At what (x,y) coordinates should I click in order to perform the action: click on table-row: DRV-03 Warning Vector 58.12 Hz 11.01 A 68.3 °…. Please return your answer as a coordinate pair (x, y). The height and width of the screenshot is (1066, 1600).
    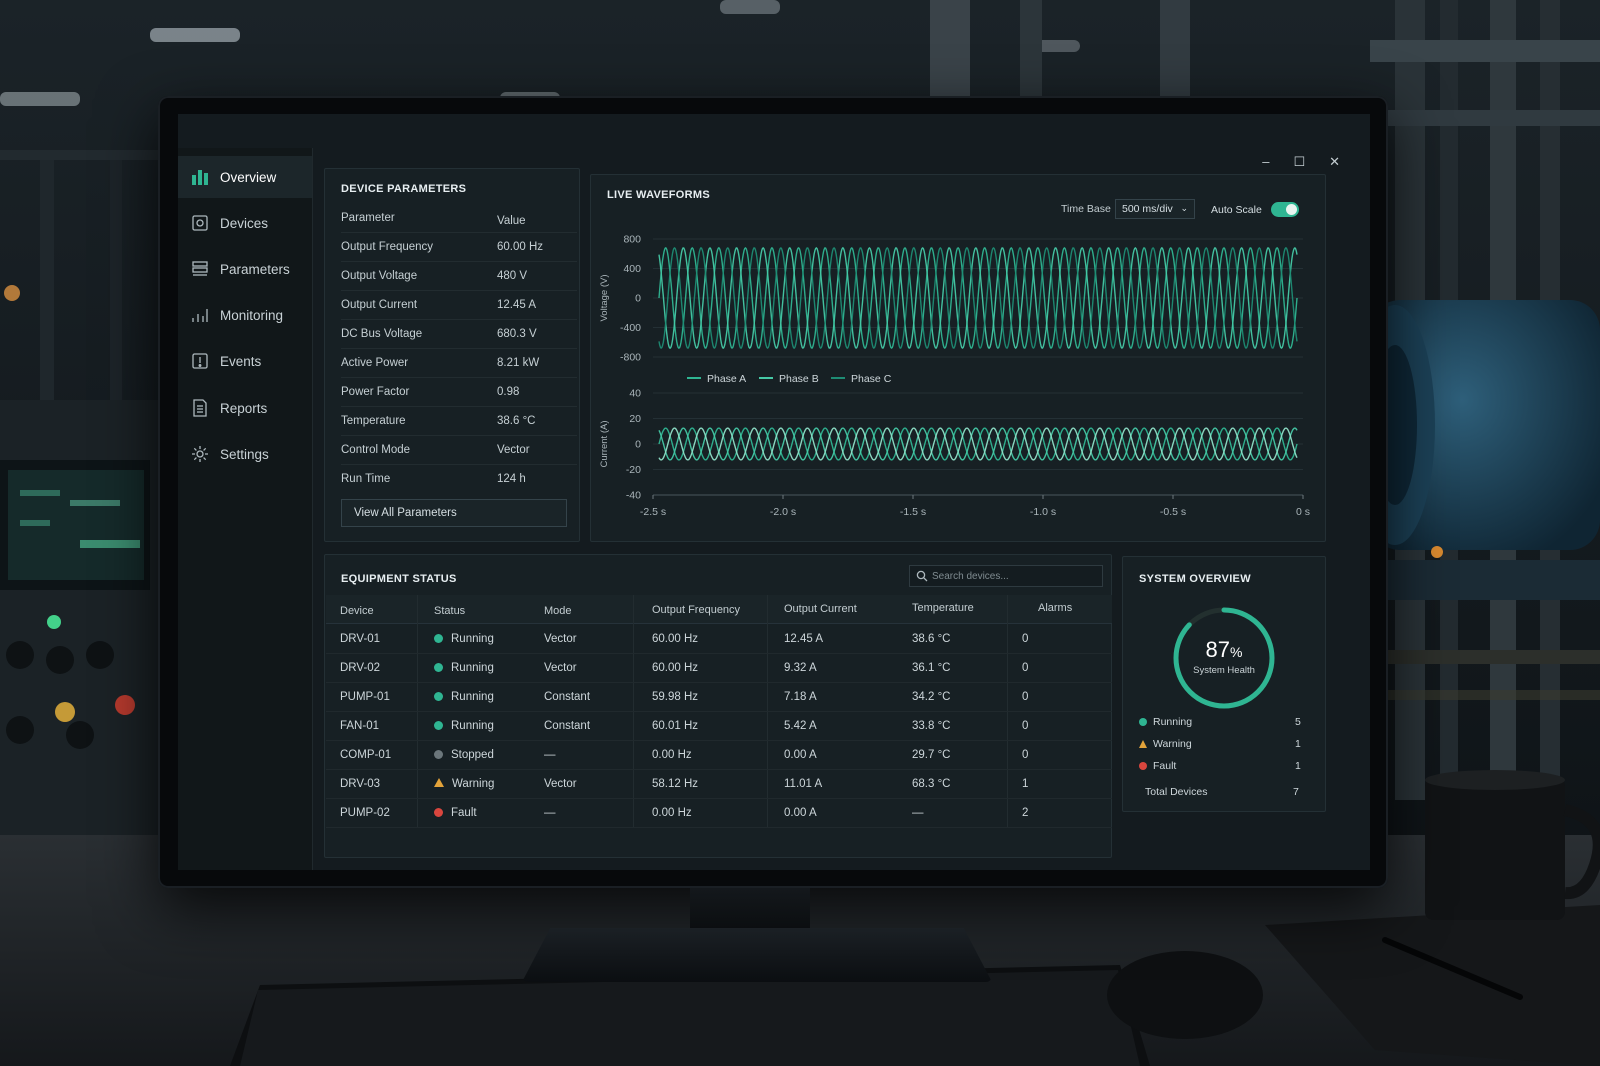
    Looking at the image, I should click on (719, 784).